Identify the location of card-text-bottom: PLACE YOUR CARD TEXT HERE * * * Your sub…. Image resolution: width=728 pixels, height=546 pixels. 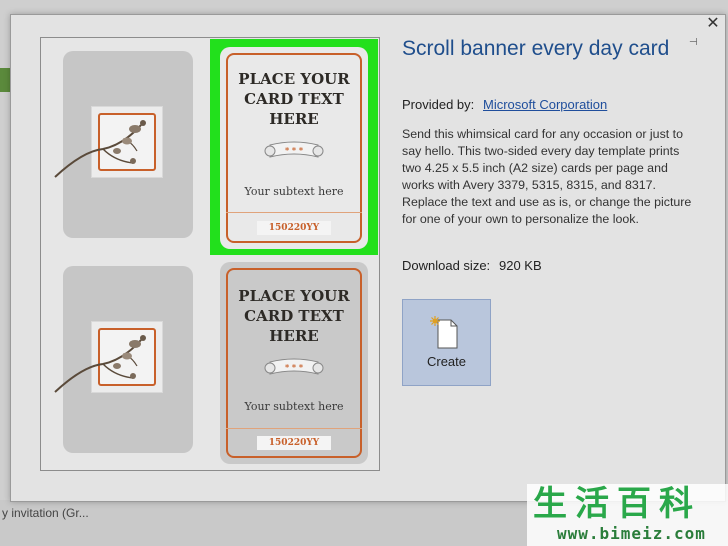
(294, 363).